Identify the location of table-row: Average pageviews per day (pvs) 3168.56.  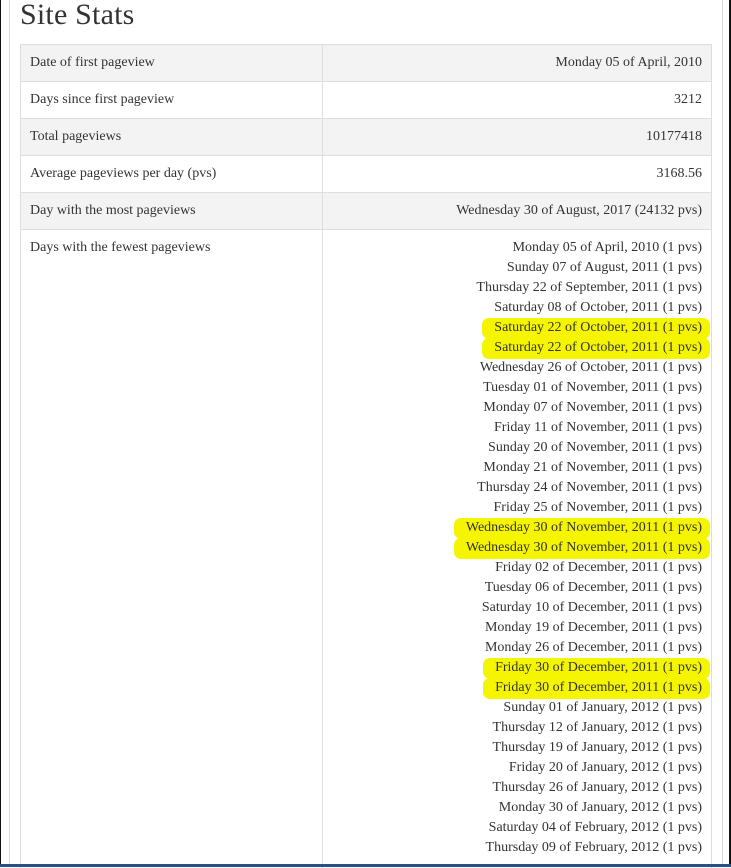
(366, 174).